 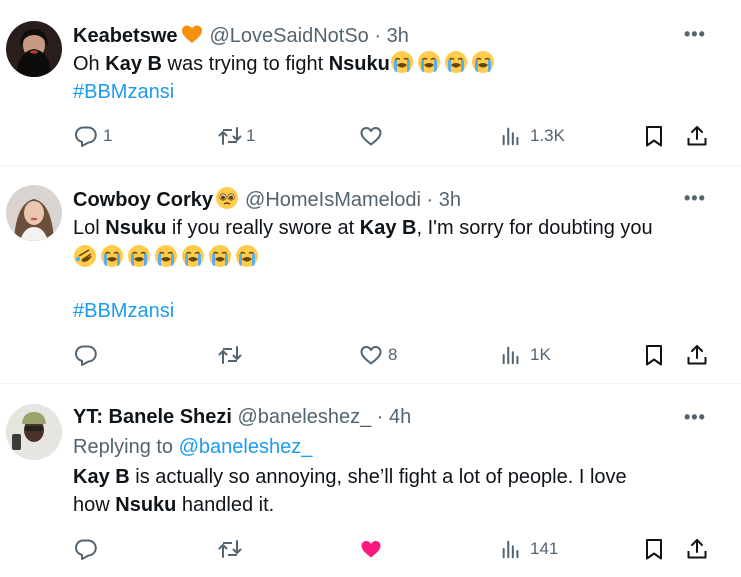 What do you see at coordinates (192, 34) in the screenshot?
I see `orange-heart-emoji` at bounding box center [192, 34].